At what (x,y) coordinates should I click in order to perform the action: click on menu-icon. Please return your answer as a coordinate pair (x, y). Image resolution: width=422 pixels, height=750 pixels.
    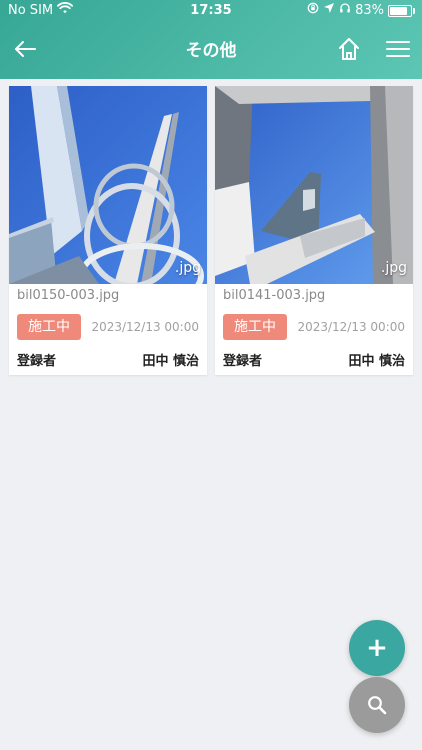
    Looking at the image, I should click on (398, 49).